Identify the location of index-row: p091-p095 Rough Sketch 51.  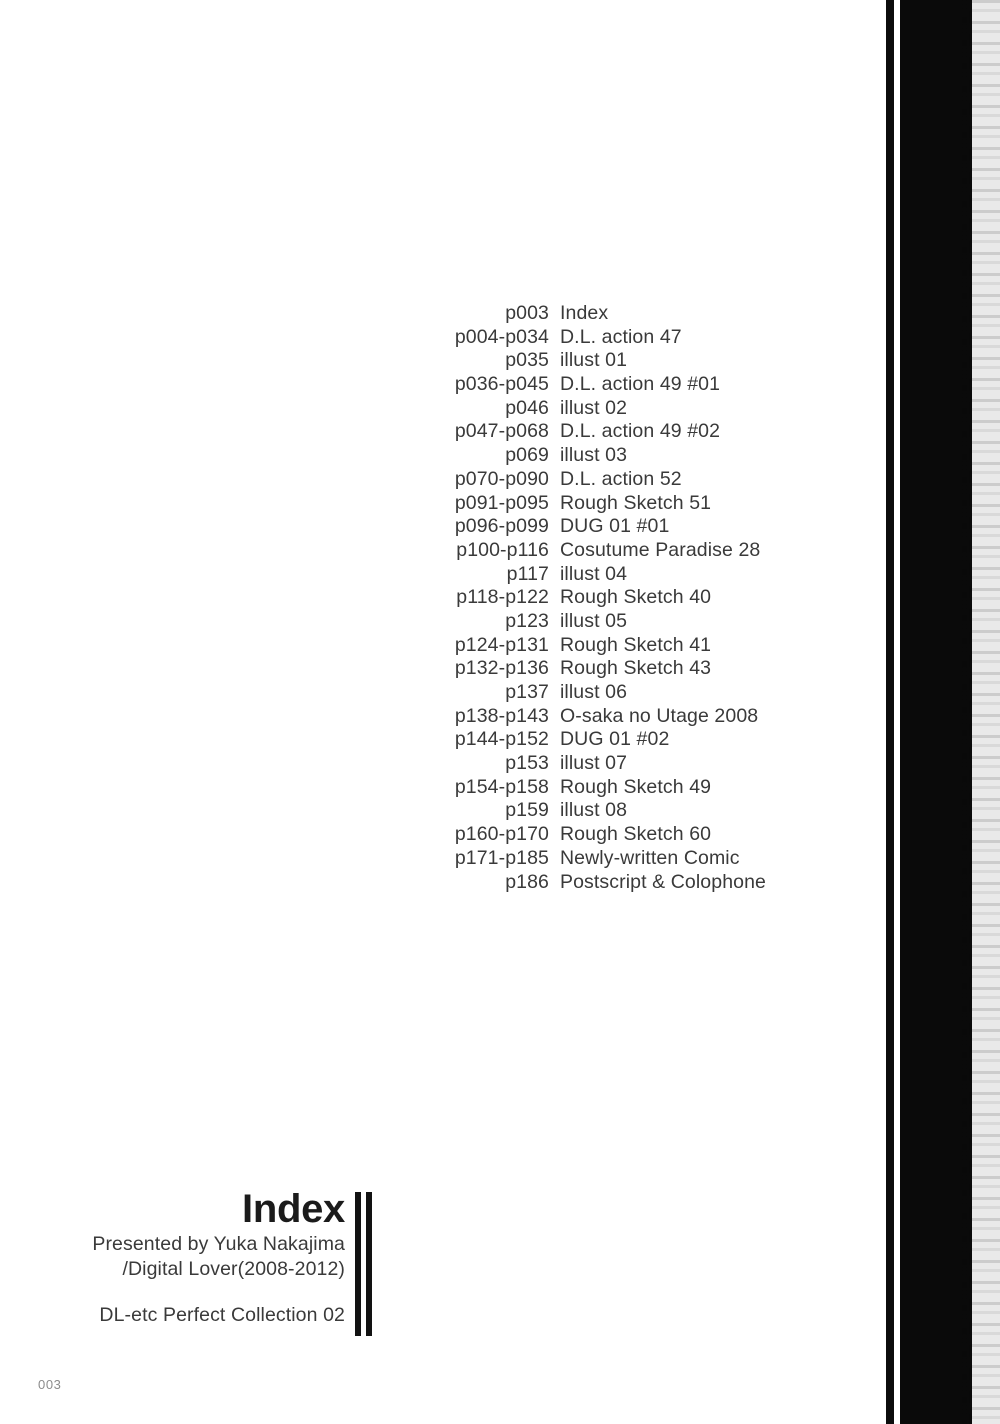
(430, 504).